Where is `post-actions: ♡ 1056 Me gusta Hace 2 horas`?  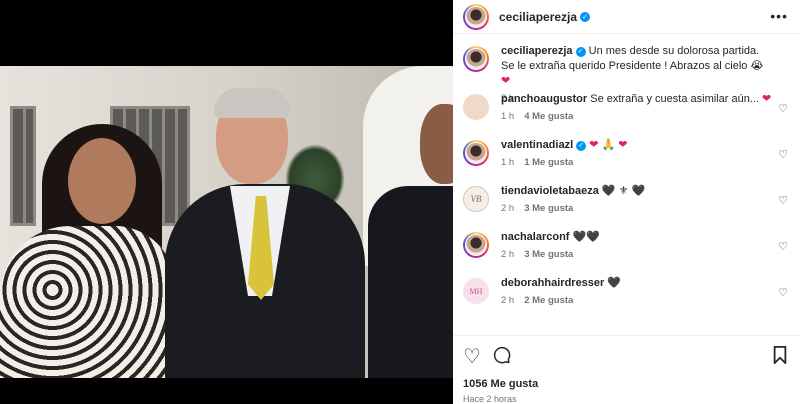
post-actions: ♡ 1056 Me gusta Hace 2 horas is located at coordinates (626, 369).